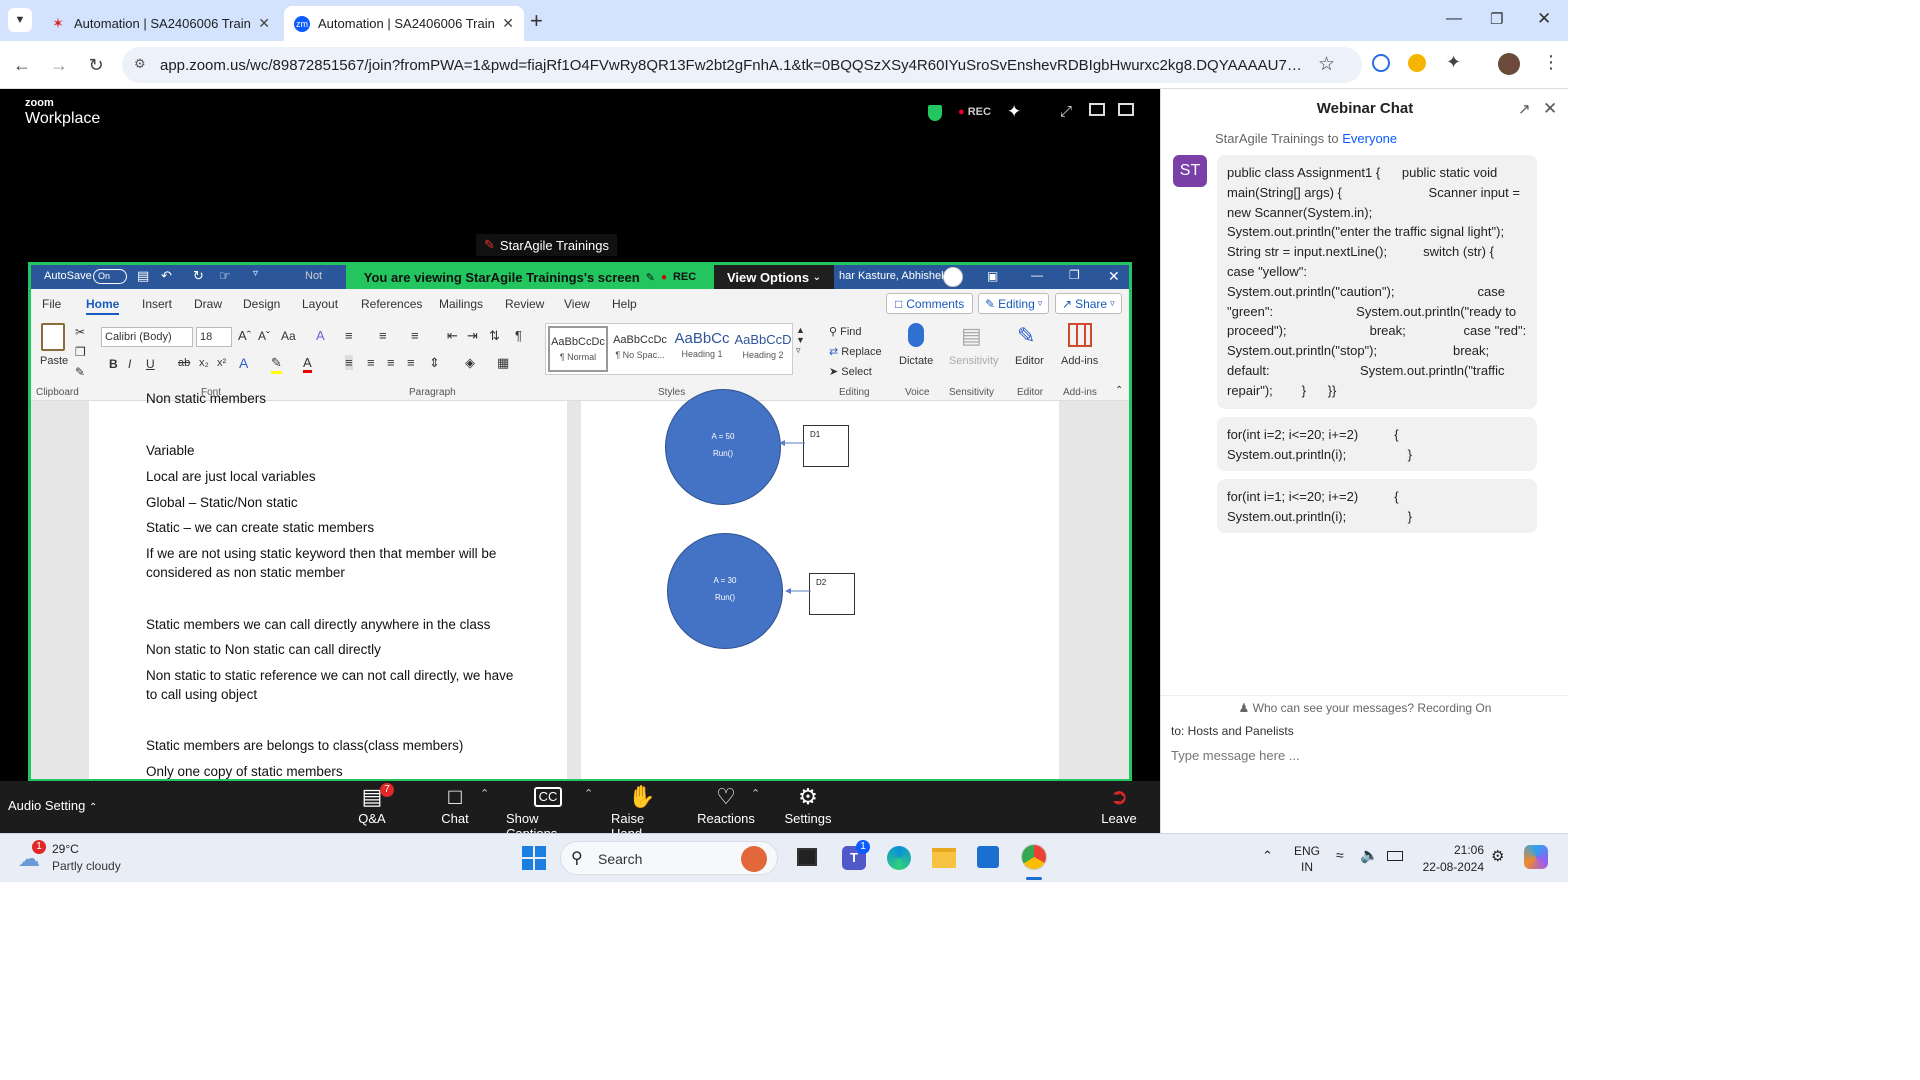 This screenshot has width=1920, height=1080. I want to click on shading-icon: ◈, so click(470, 363).